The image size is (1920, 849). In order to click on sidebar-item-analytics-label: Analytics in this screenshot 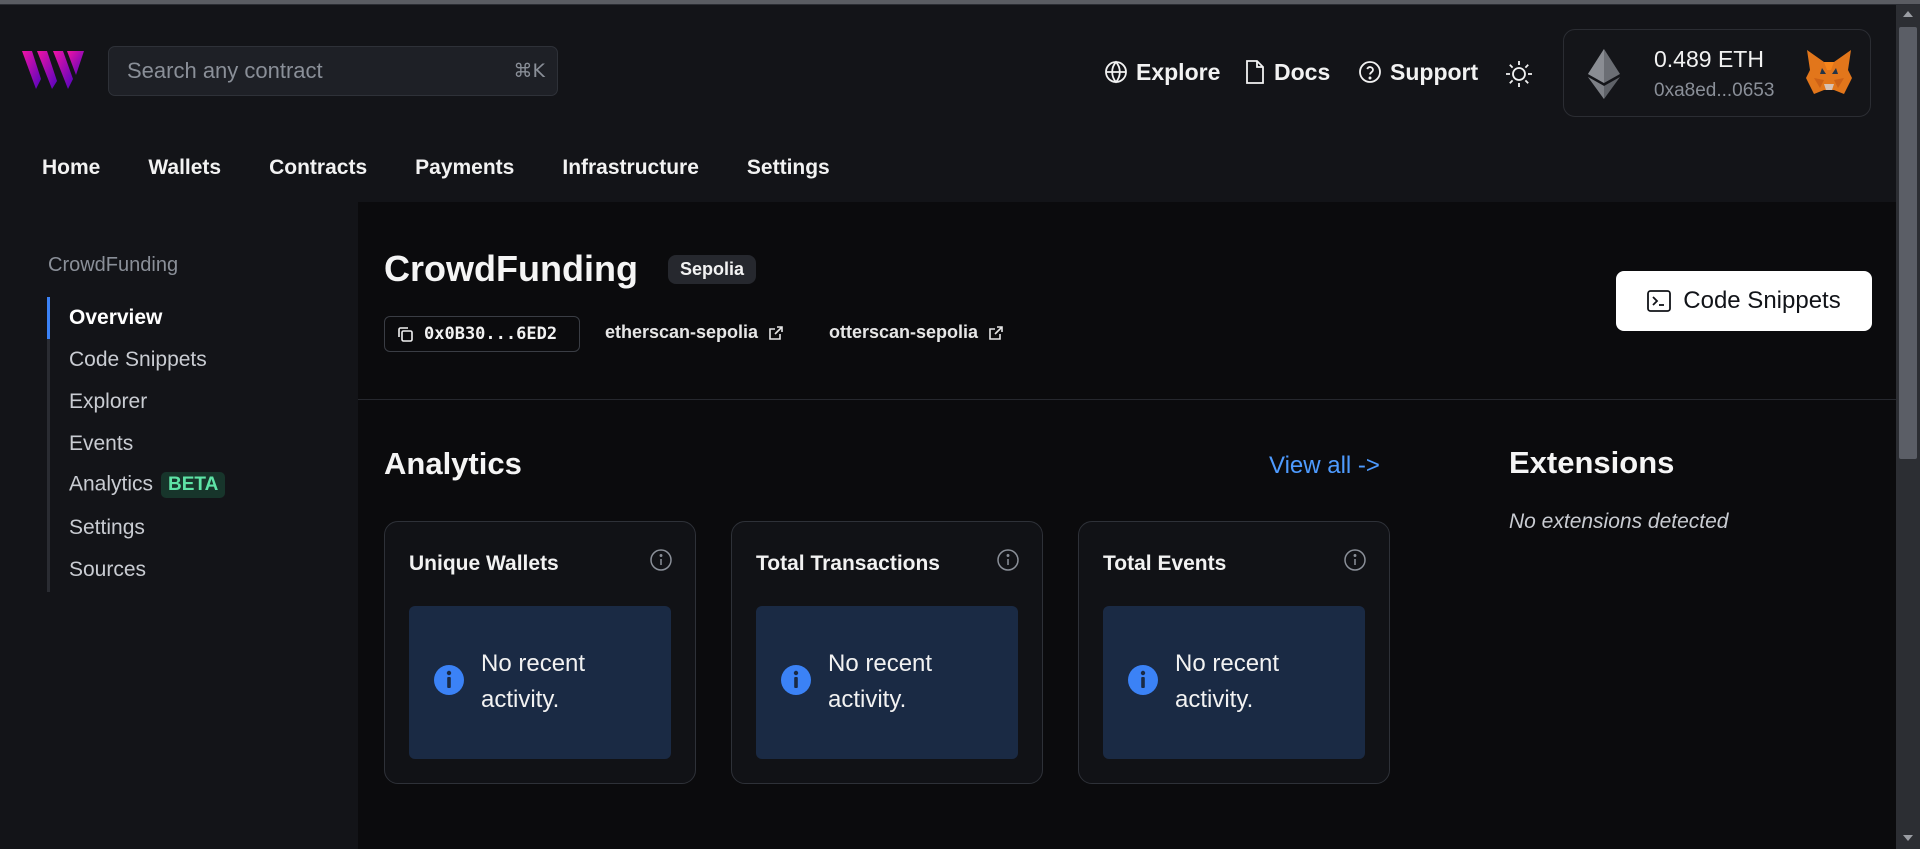, I will do `click(111, 484)`.